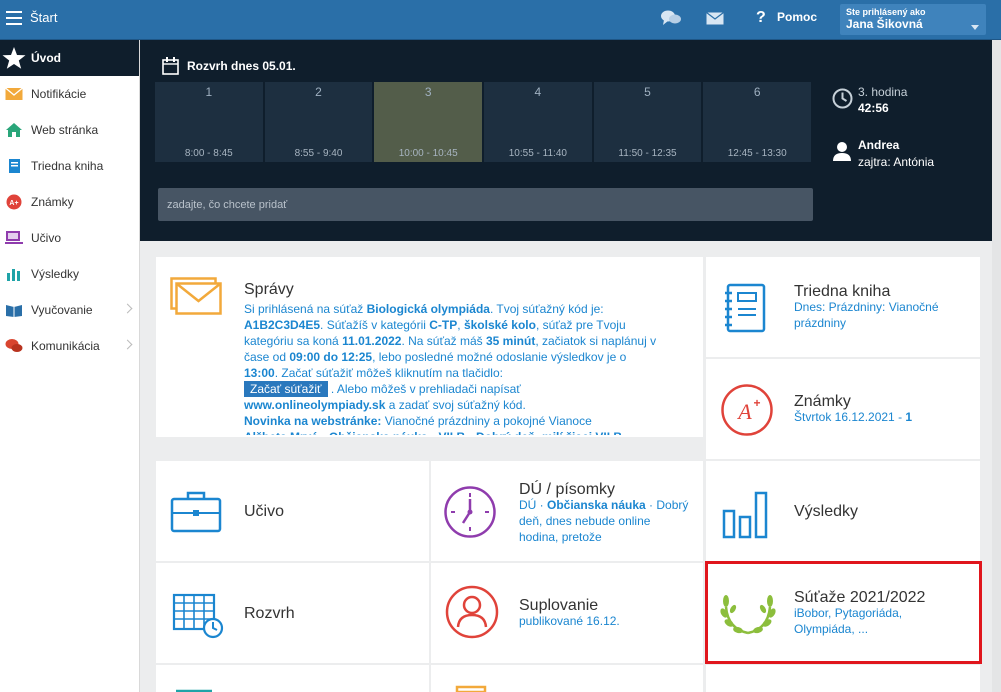 The height and width of the screenshot is (692, 1001). Describe the element at coordinates (533, 505) in the screenshot. I see `homework-type: DÚ ·` at that location.